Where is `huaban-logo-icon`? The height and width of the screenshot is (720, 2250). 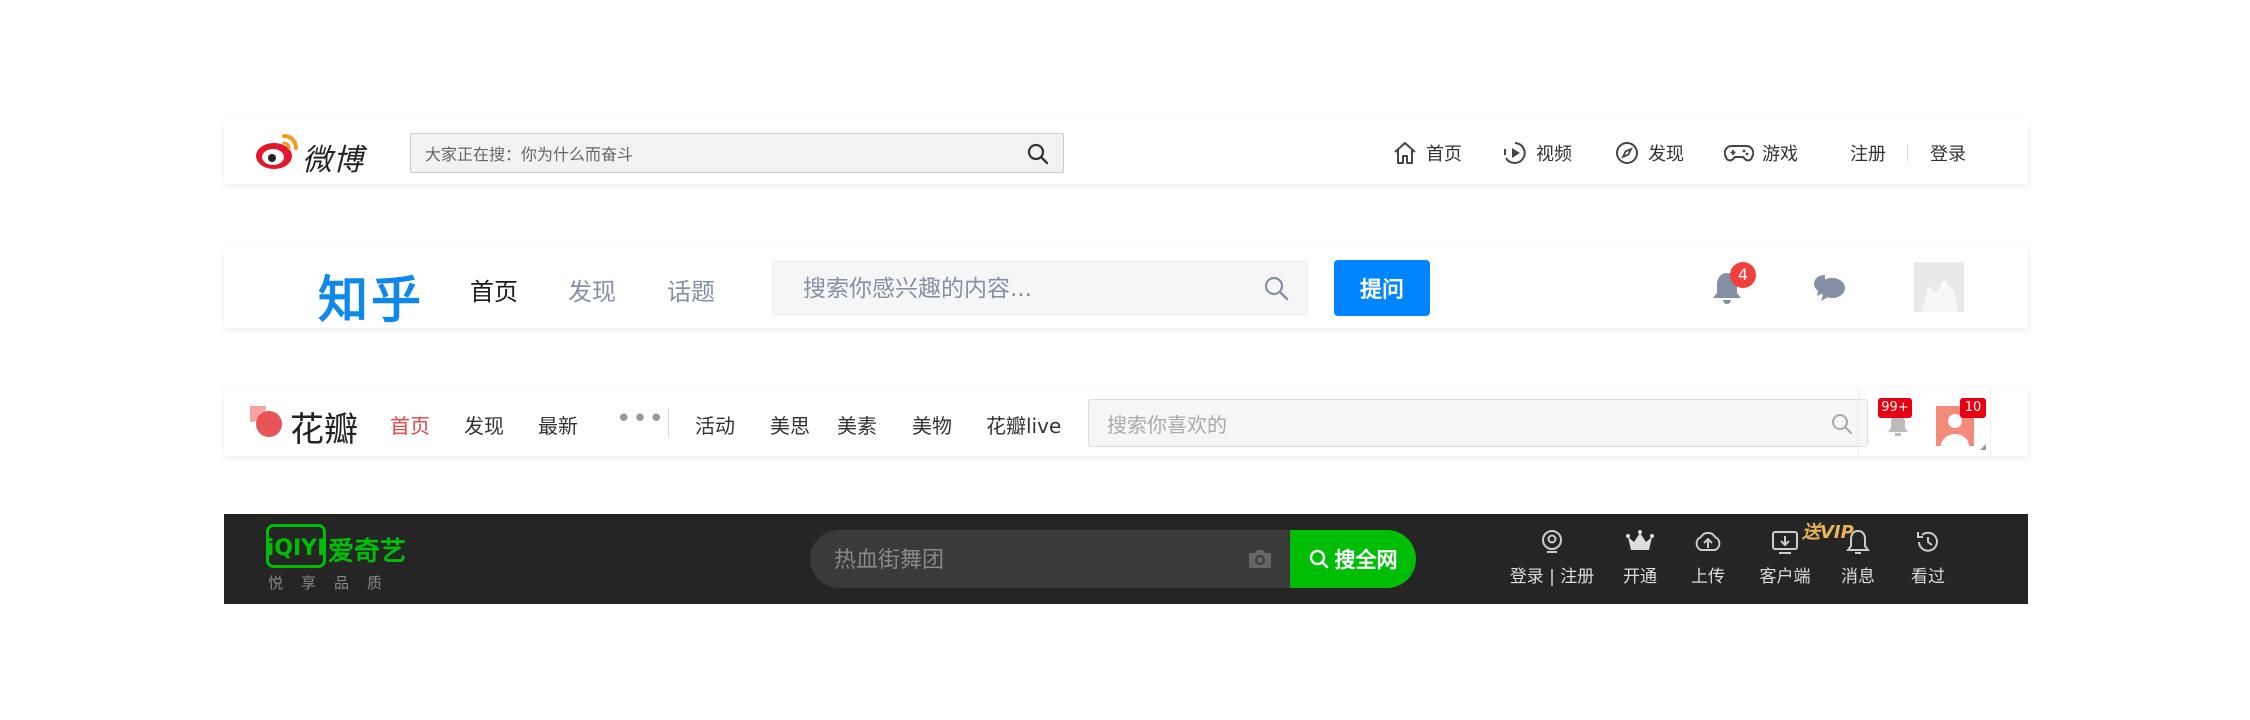 huaban-logo-icon is located at coordinates (266, 422).